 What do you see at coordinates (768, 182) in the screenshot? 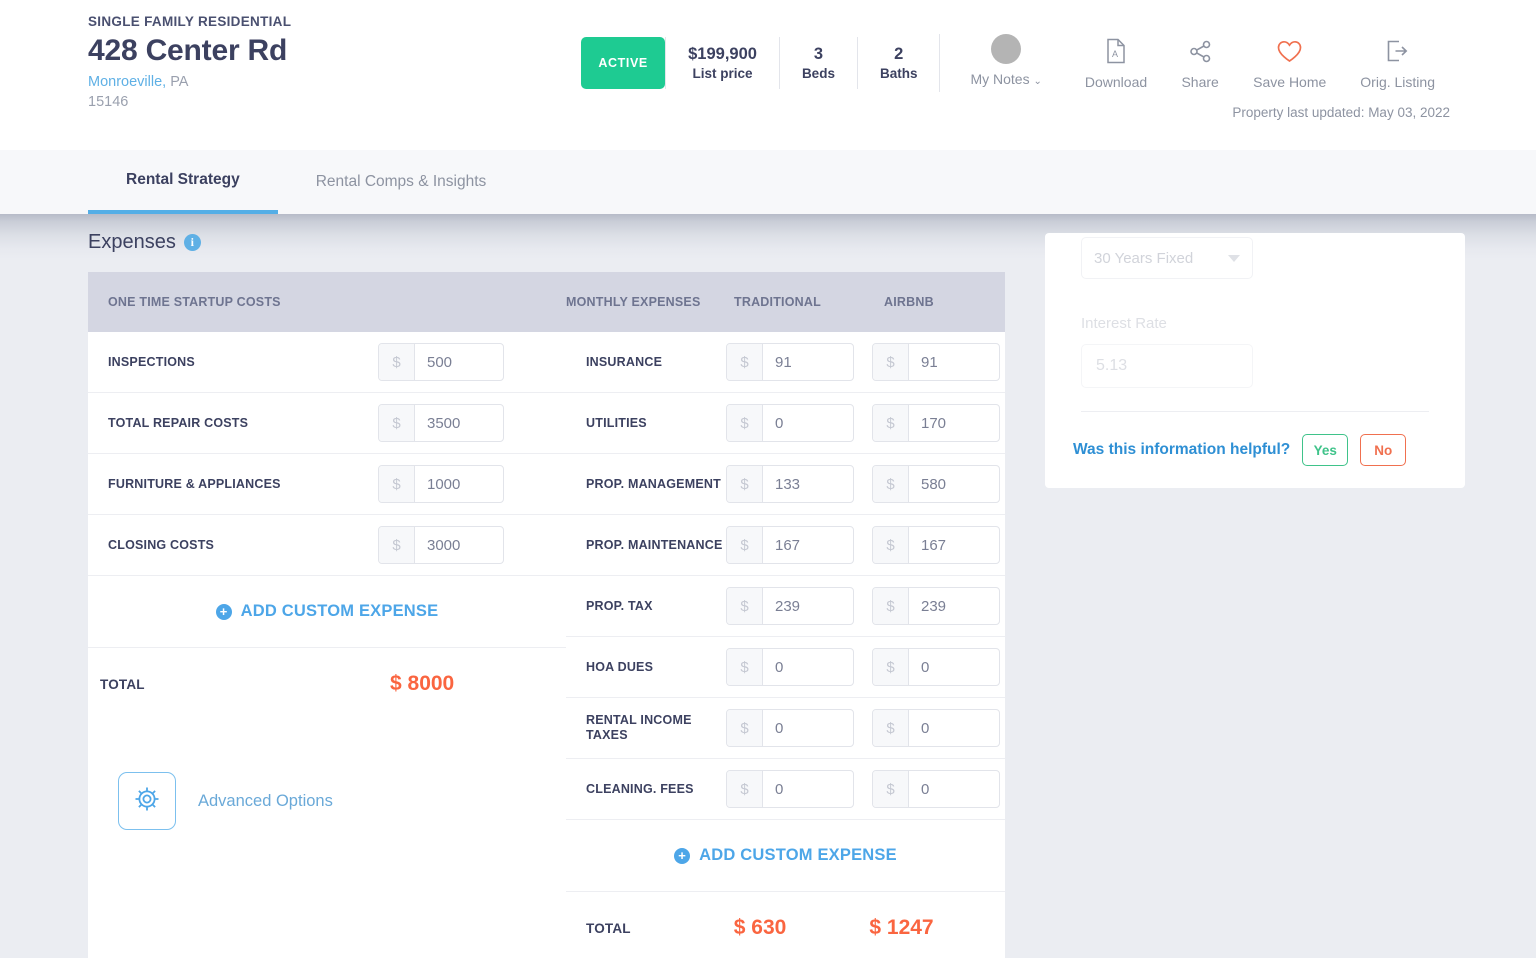
I see `tab-bar: Rental Strategy Rental Comps & Insights` at bounding box center [768, 182].